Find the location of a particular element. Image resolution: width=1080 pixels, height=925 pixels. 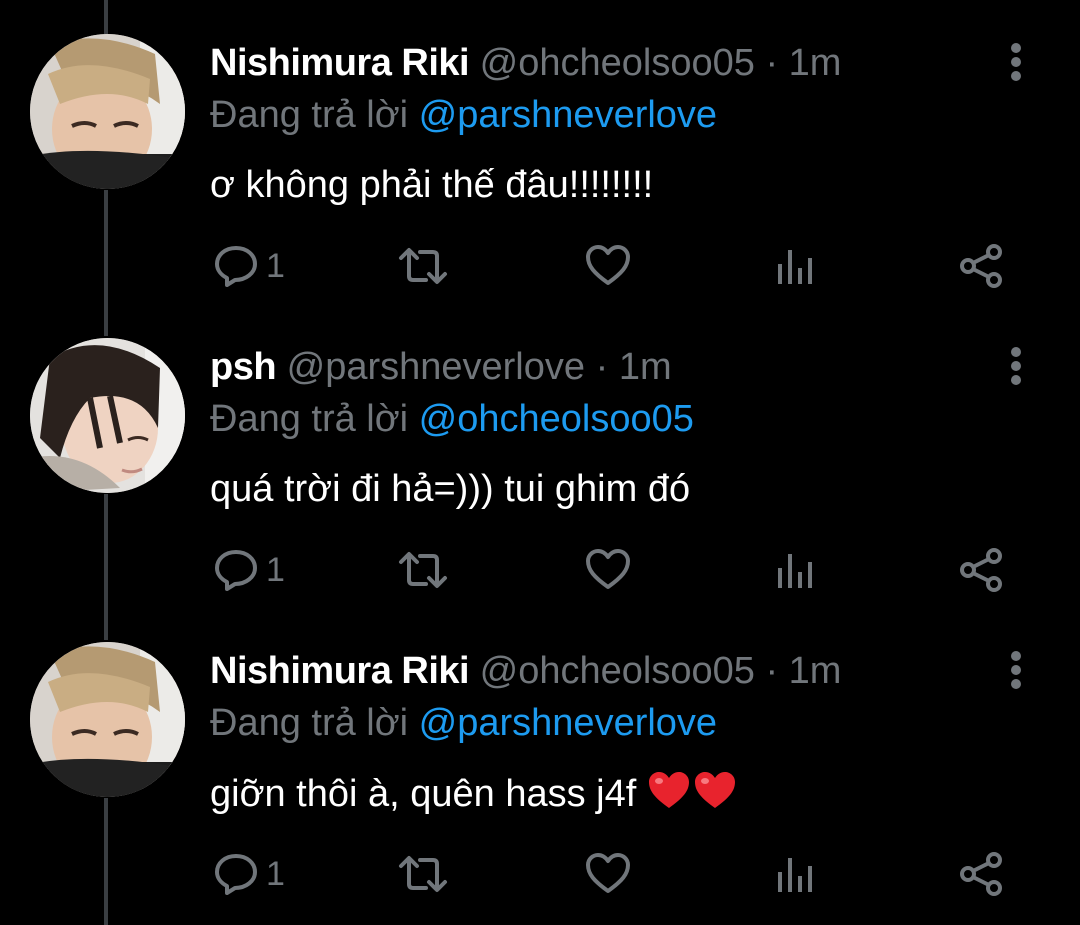

tweet-text-content: giỡn thôi à, quên hass j4f is located at coordinates (428, 794).